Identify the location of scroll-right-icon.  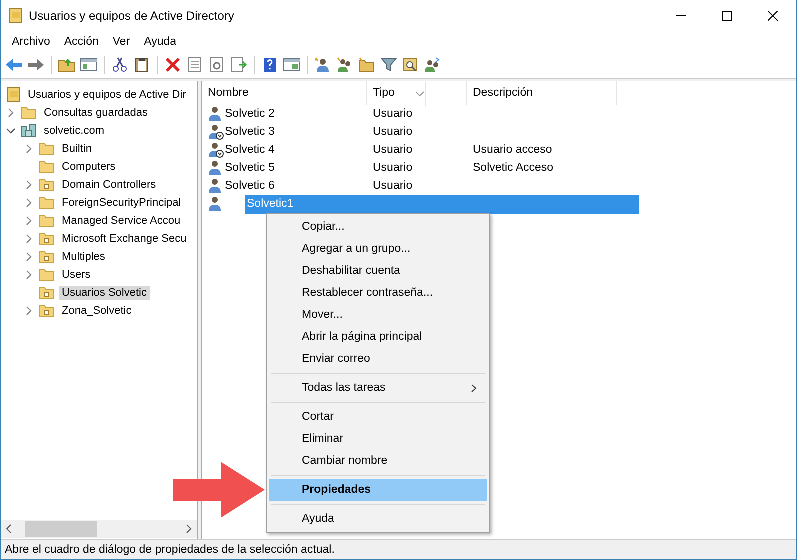
(189, 529).